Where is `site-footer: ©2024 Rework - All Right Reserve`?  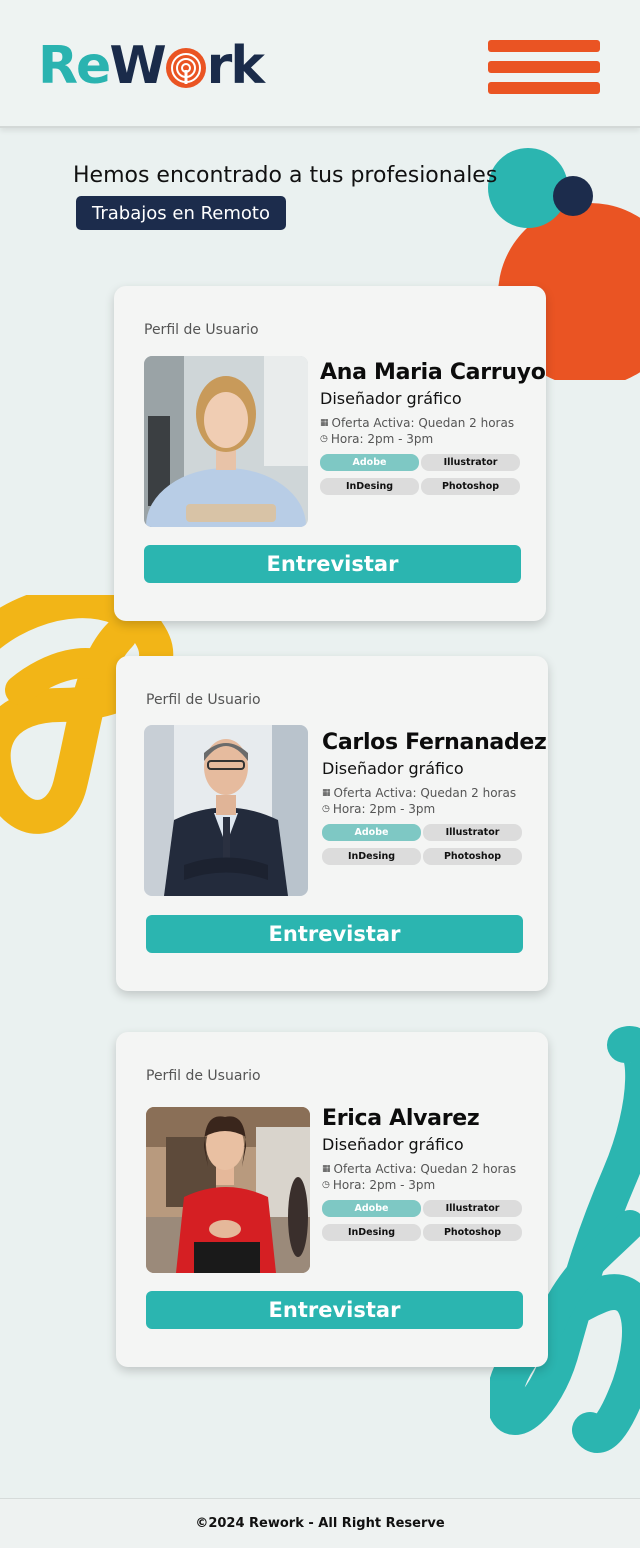 site-footer: ©2024 Rework - All Right Reserve is located at coordinates (320, 1523).